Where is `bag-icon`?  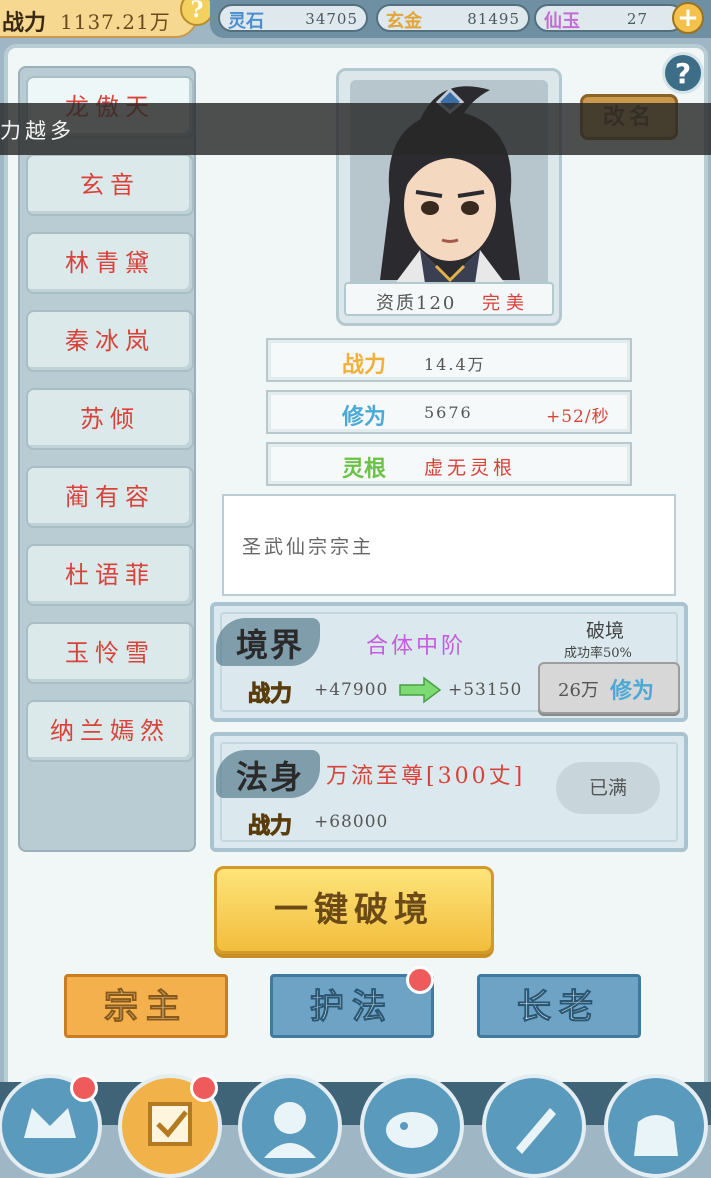
bag-icon is located at coordinates (656, 1135).